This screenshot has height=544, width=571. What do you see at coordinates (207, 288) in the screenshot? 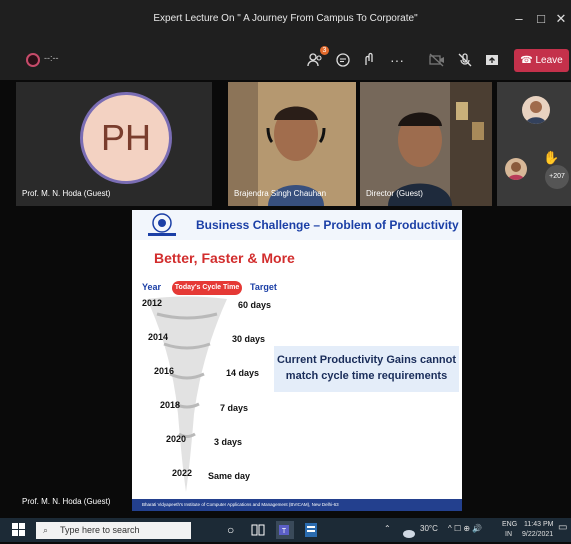
I see `cycle-time-arrow: Today's Cycle Time` at bounding box center [207, 288].